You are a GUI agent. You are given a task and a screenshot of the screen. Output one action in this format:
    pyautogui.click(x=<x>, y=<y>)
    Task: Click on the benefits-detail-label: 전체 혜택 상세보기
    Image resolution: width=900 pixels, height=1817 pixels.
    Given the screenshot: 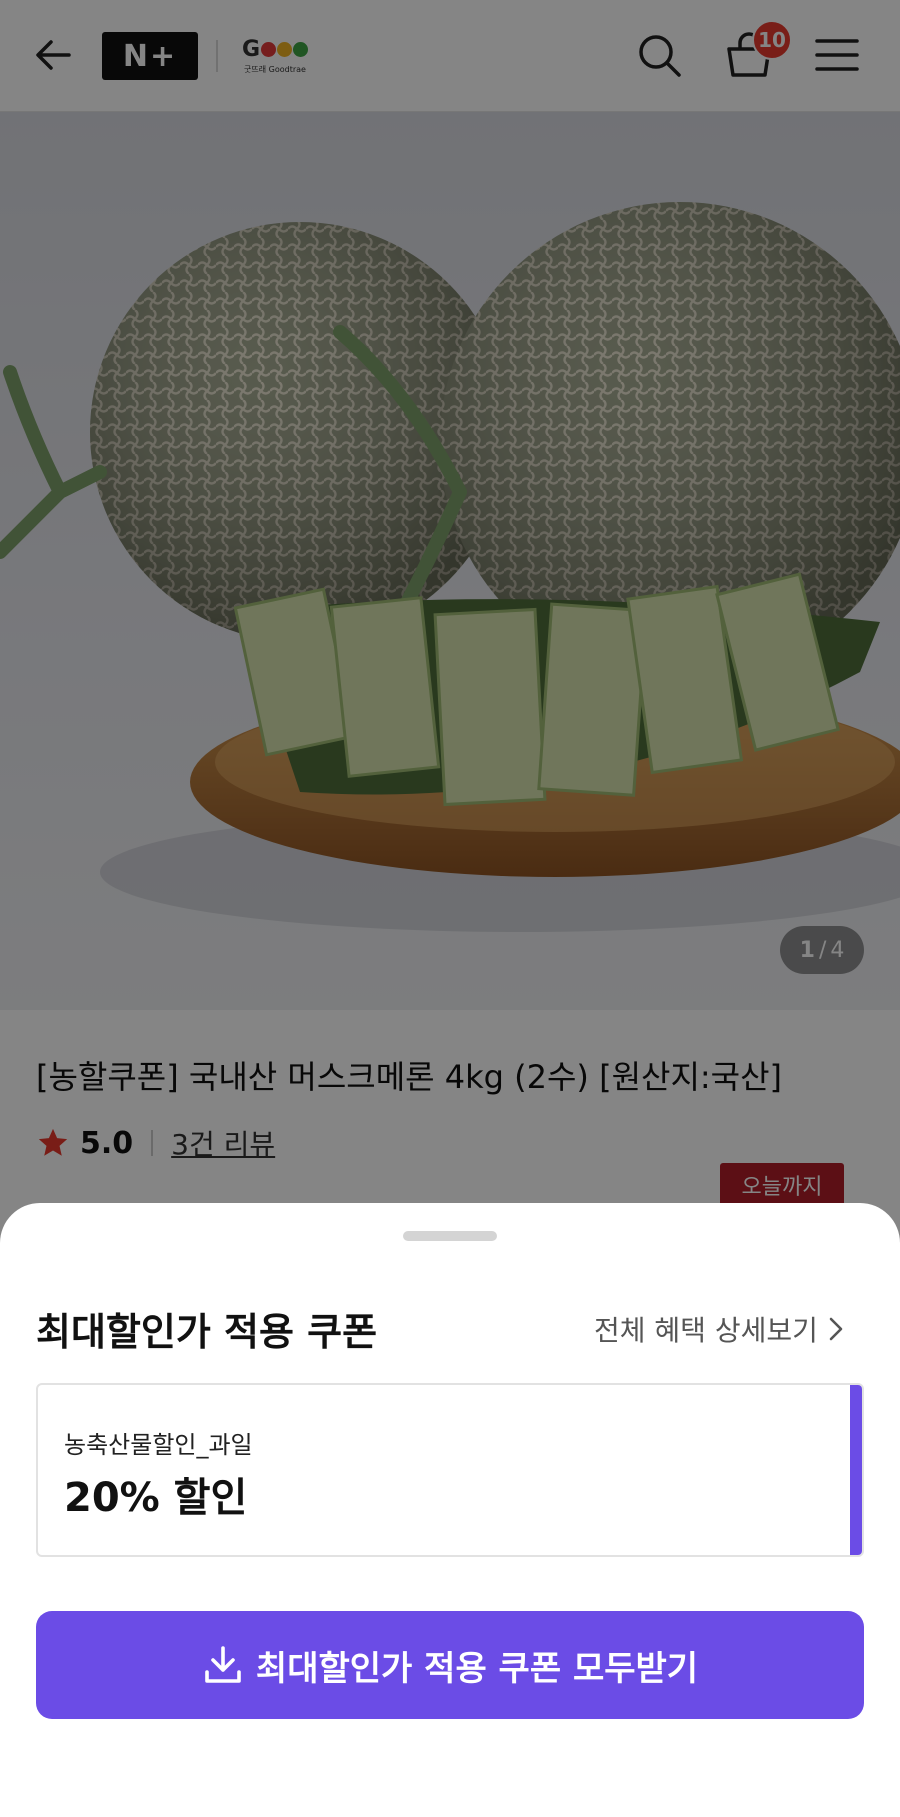 What is the action you would take?
    pyautogui.click(x=706, y=1330)
    